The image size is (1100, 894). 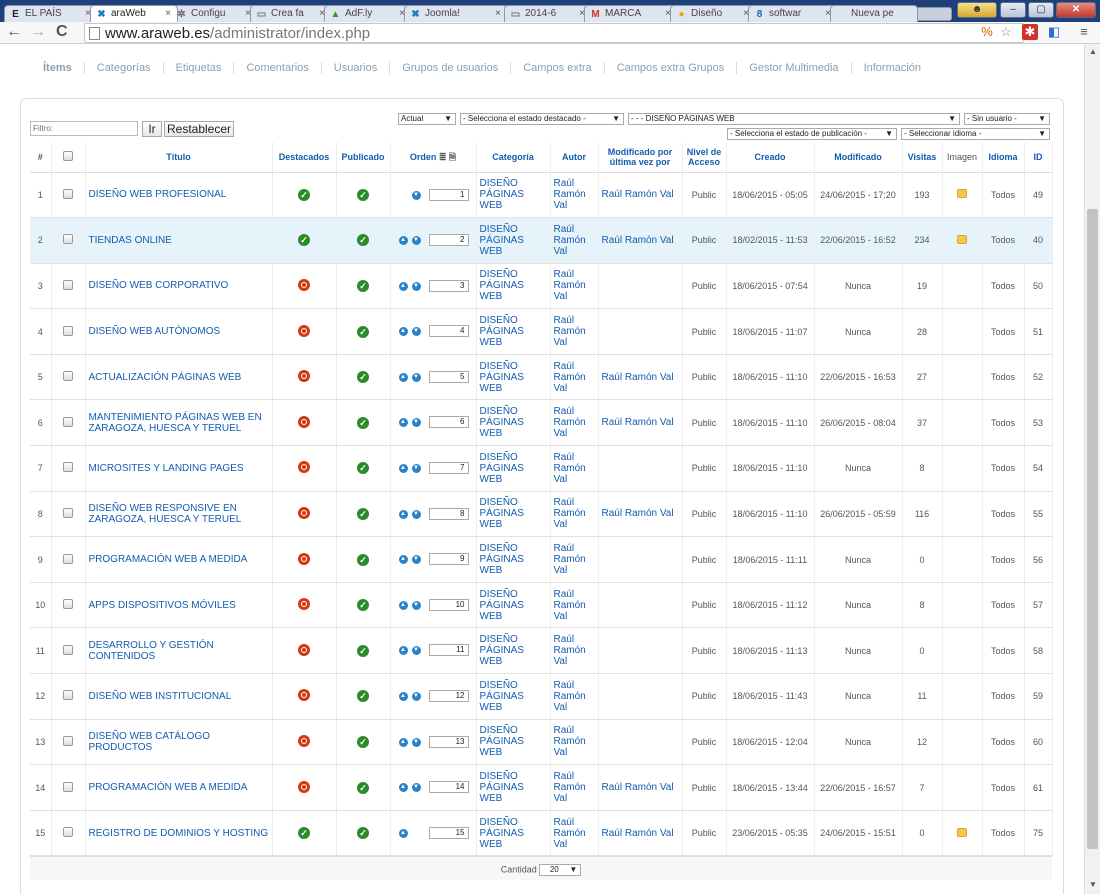 What do you see at coordinates (456, 13) in the screenshot?
I see `browser-tab: ✖ Joomla! ×` at bounding box center [456, 13].